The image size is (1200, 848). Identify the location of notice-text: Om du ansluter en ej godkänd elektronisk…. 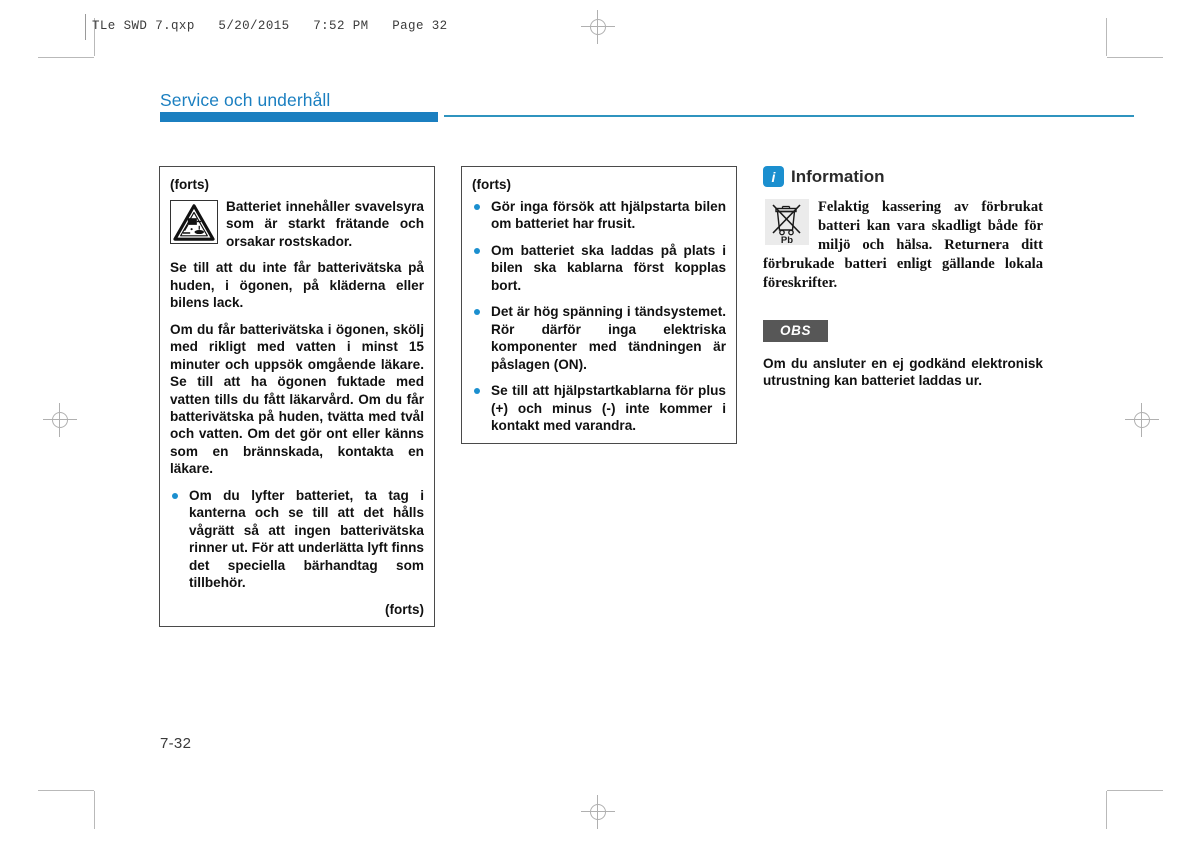
(903, 372).